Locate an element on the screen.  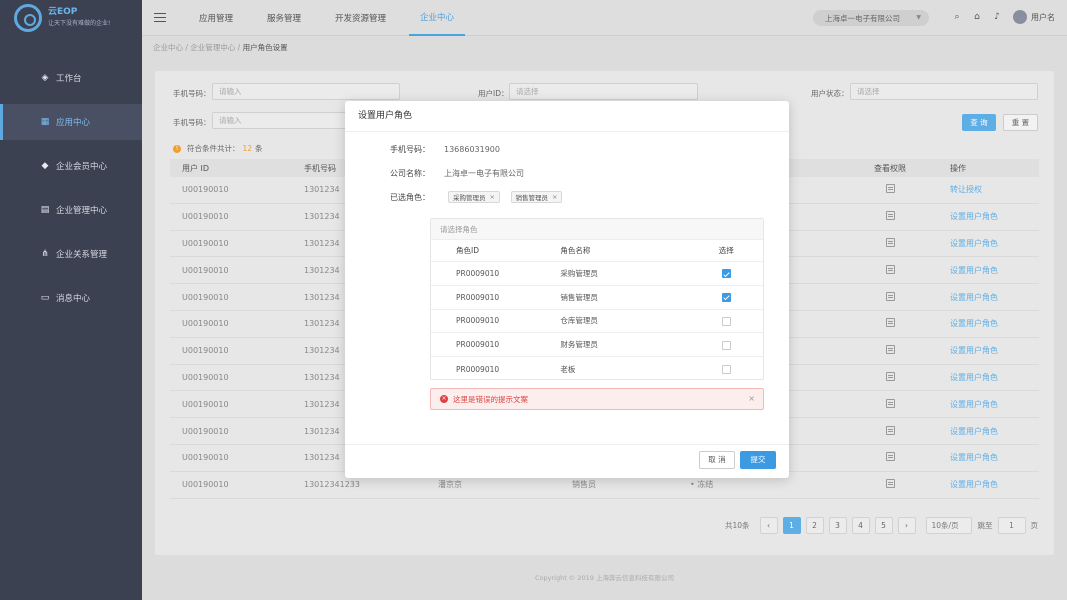
modal-phone-label: 手机号码： is located at coordinates (410, 149).